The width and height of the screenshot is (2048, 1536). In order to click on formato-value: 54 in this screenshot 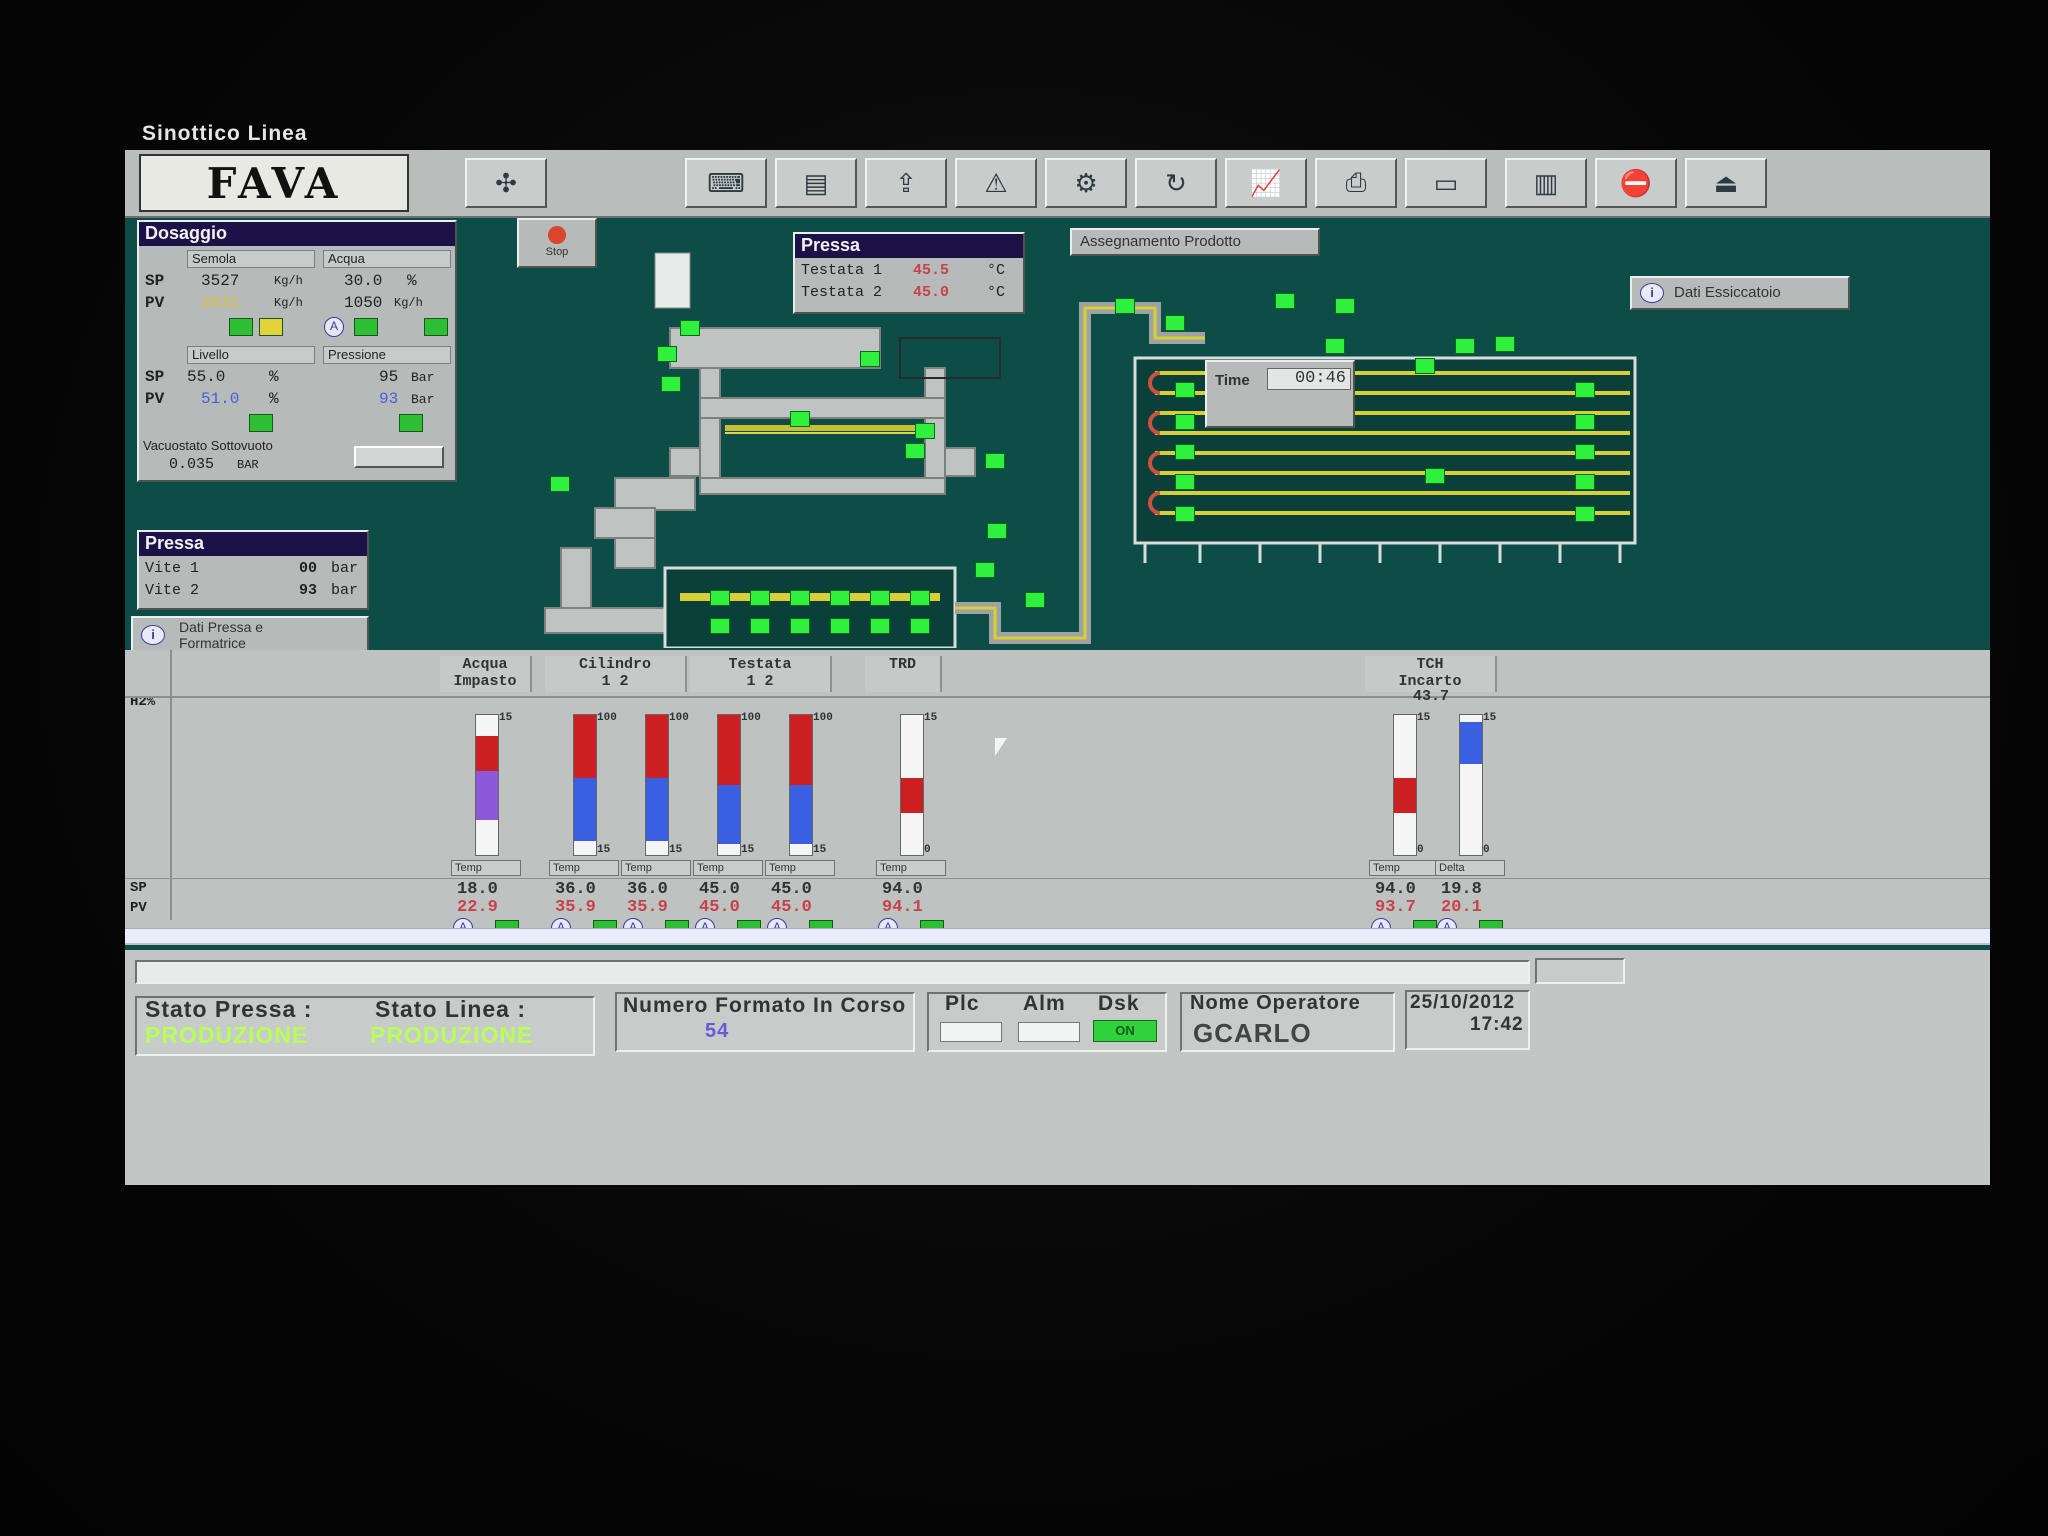, I will do `click(717, 1031)`.